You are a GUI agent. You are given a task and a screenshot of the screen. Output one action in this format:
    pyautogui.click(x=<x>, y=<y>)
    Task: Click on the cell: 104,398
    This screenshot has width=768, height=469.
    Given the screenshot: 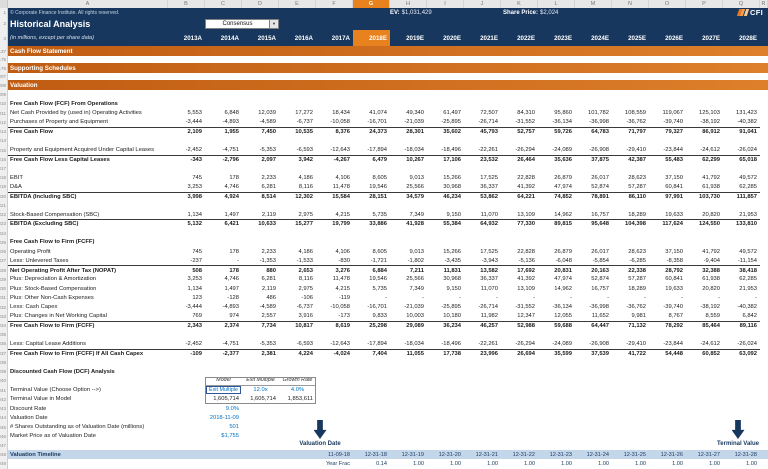 What is the action you would take?
    pyautogui.click(x=630, y=223)
    